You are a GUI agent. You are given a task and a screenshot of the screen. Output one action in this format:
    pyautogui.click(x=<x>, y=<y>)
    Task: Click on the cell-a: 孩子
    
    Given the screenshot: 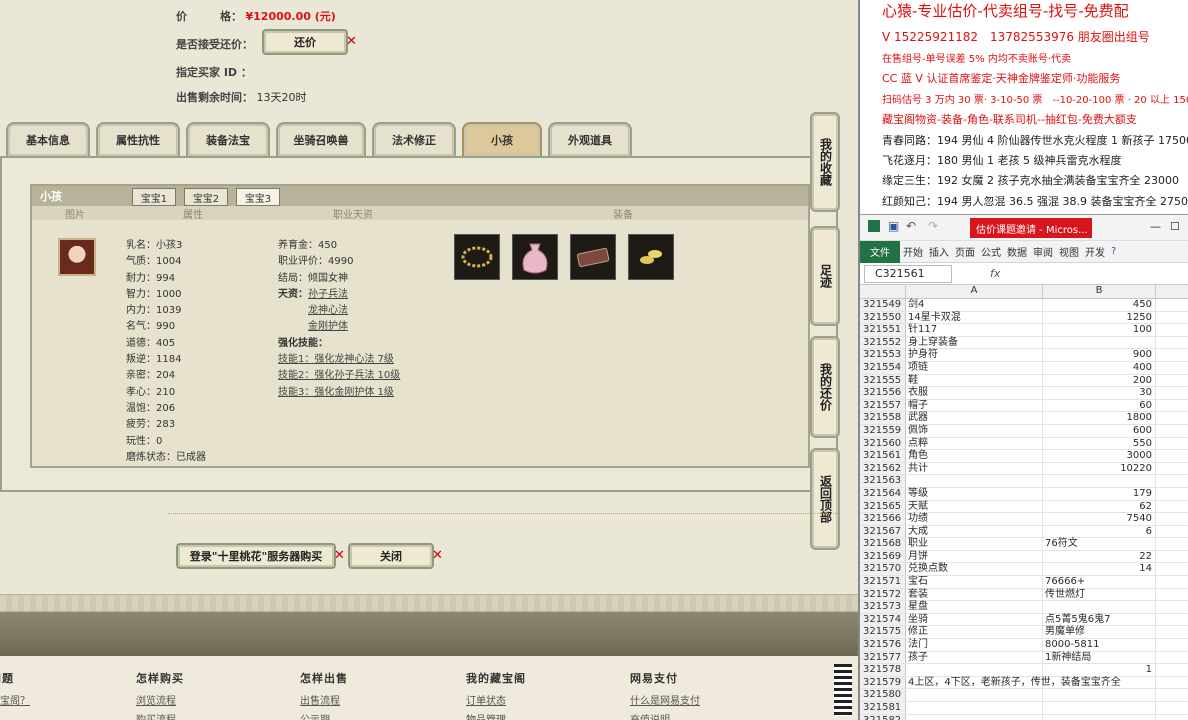 What is the action you would take?
    pyautogui.click(x=974, y=657)
    